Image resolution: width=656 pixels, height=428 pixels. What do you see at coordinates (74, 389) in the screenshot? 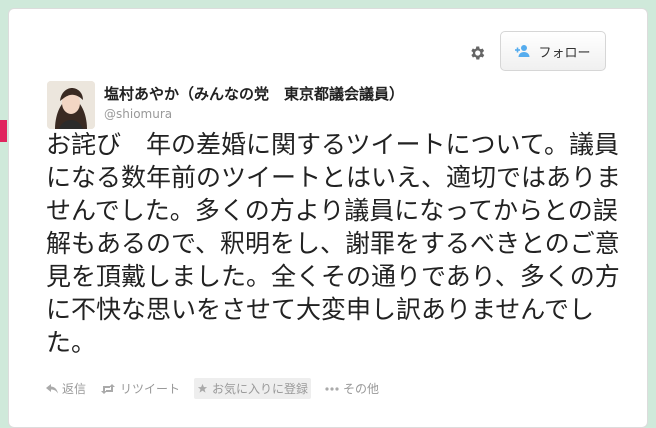
I see `reply-label: 返信` at bounding box center [74, 389].